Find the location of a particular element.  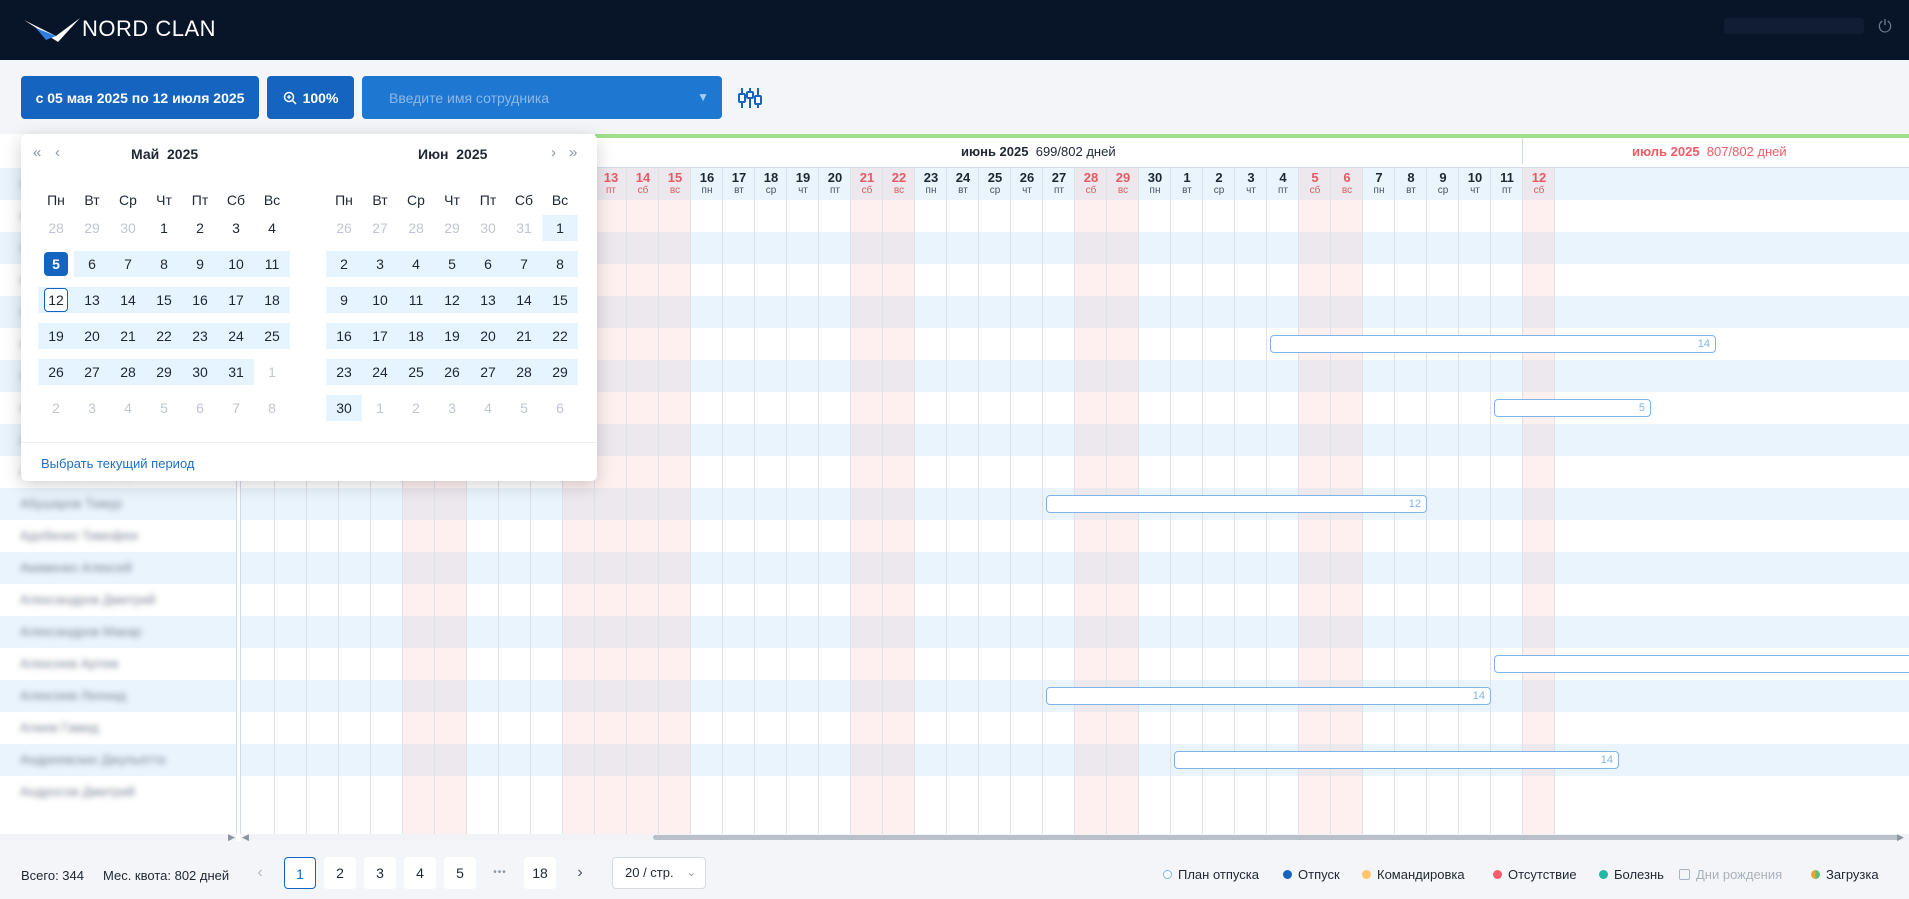

page-4-button: 4 is located at coordinates (420, 873).